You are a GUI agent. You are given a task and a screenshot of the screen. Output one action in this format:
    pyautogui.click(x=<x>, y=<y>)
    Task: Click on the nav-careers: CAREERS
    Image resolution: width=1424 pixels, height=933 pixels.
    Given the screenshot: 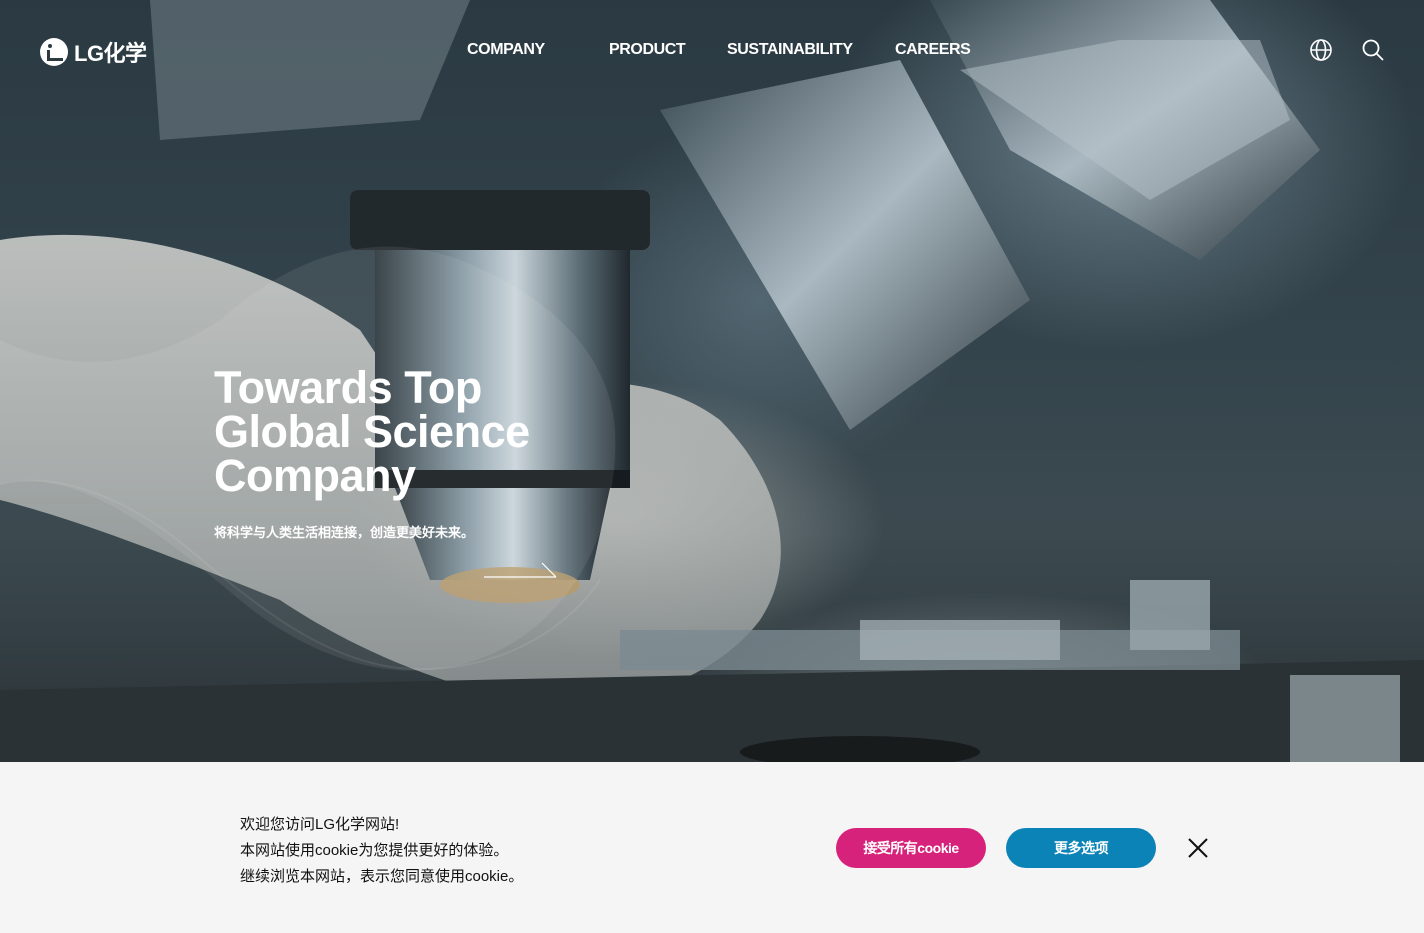 What is the action you would take?
    pyautogui.click(x=933, y=50)
    